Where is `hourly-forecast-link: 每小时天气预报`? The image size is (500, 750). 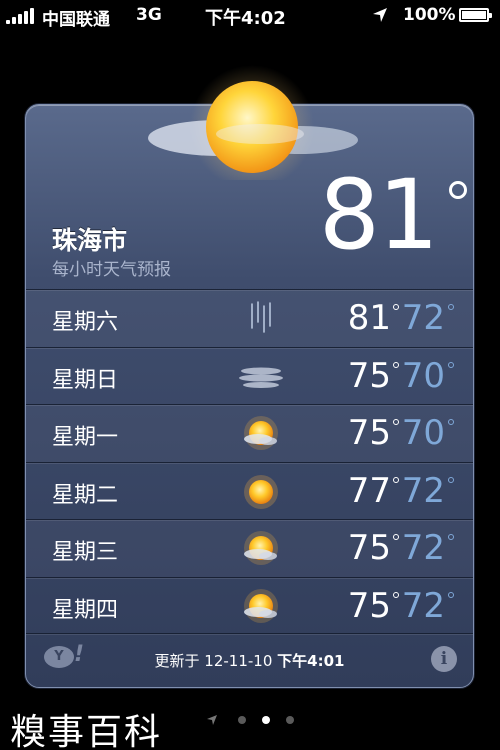
hourly-forecast-link: 每小时天气预报 is located at coordinates (111, 267).